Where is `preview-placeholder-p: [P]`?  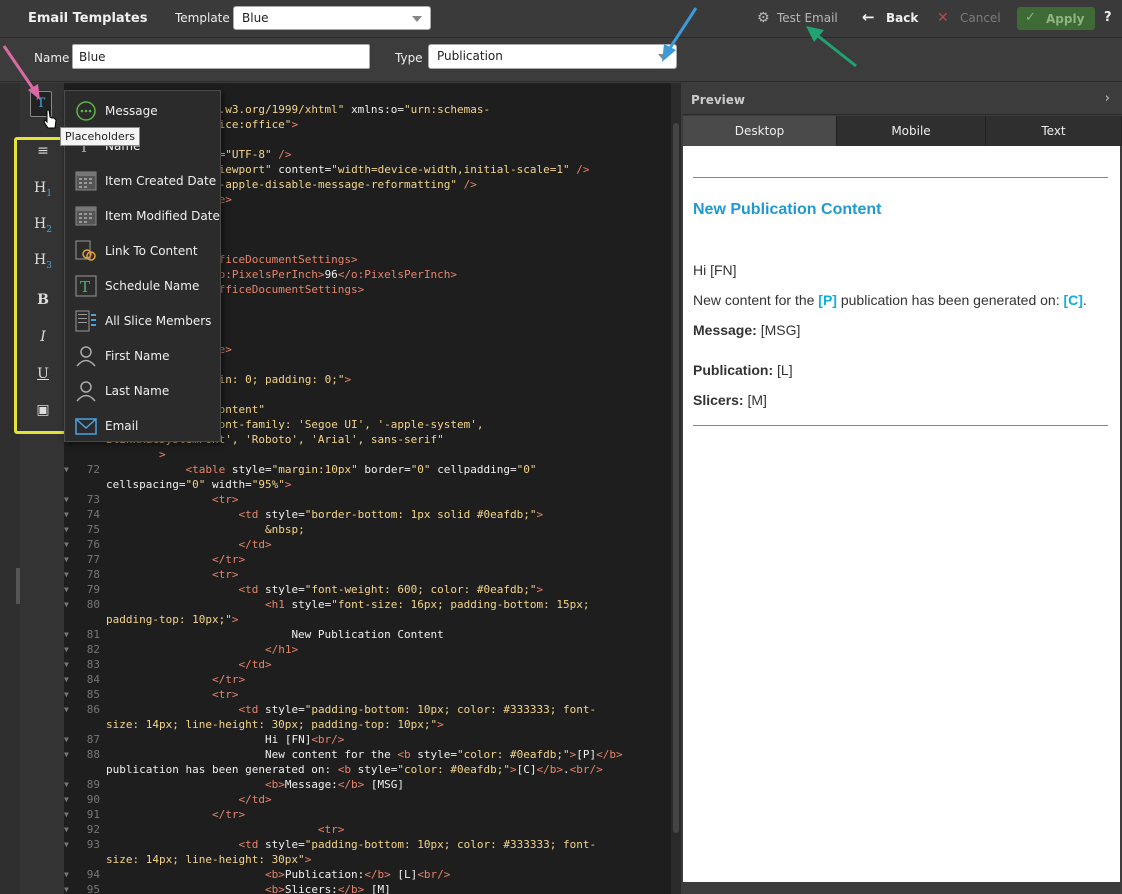 preview-placeholder-p: [P] is located at coordinates (827, 300).